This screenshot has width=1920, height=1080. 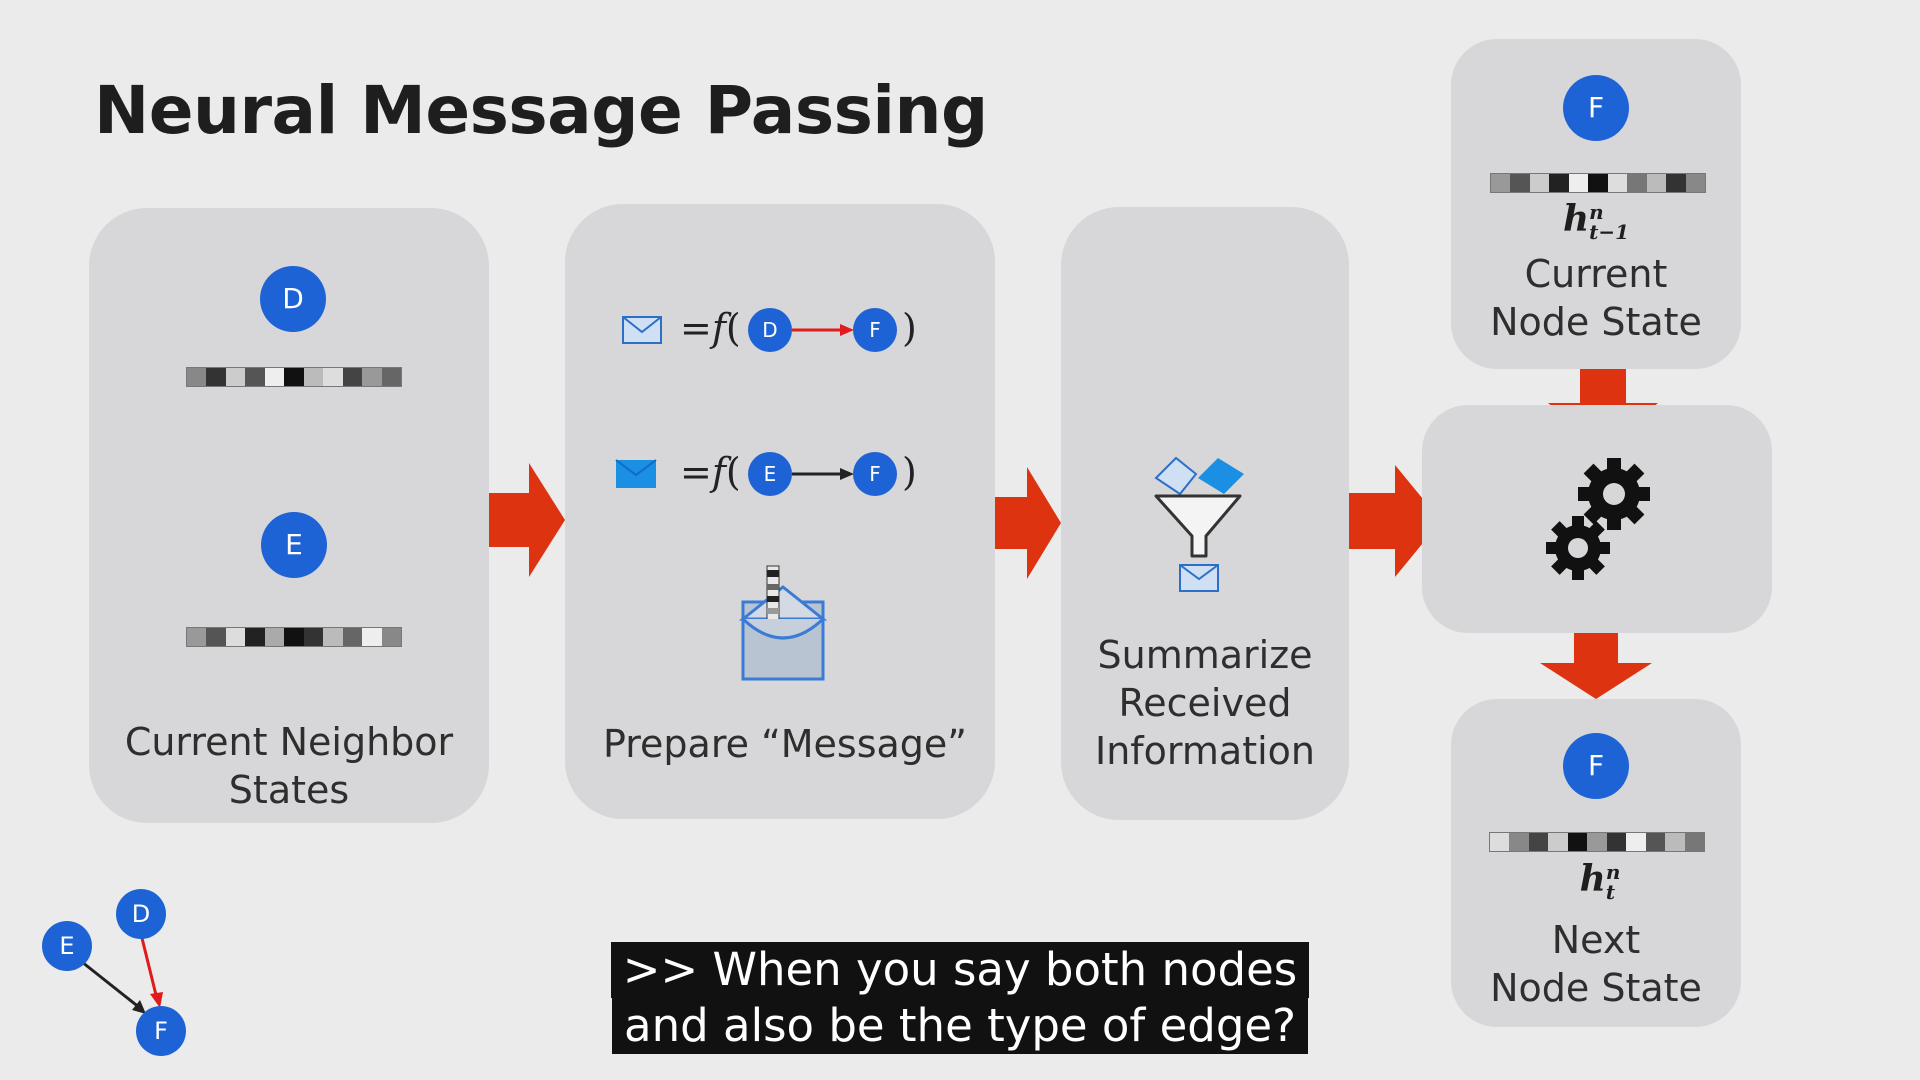 What do you see at coordinates (294, 637) in the screenshot?
I see `state-vector-e` at bounding box center [294, 637].